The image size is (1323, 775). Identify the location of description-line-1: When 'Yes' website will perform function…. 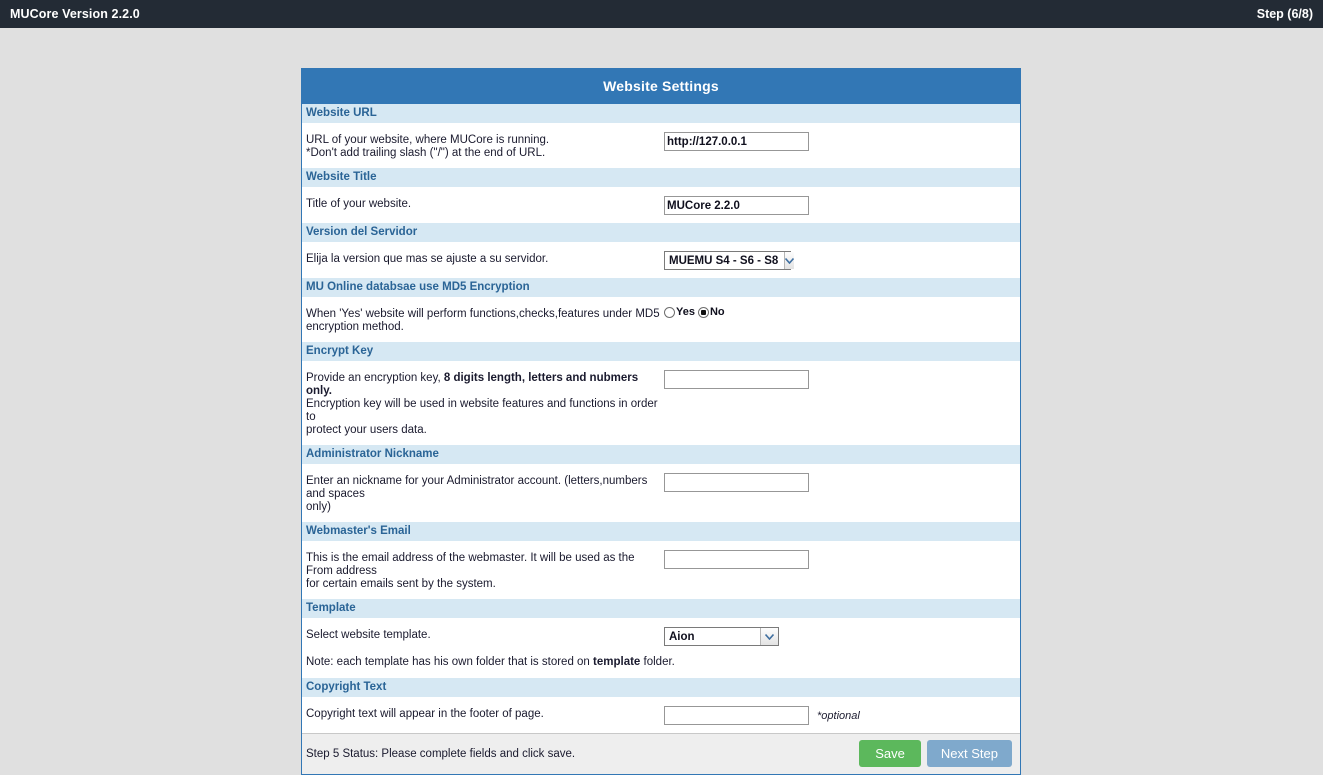
(483, 314).